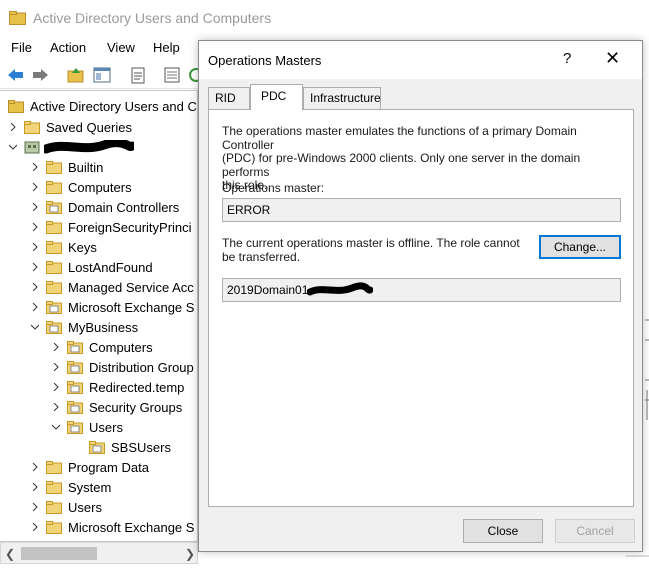 The height and width of the screenshot is (576, 649). What do you see at coordinates (87, 427) in the screenshot?
I see `tree-item-mb-users: Users` at bounding box center [87, 427].